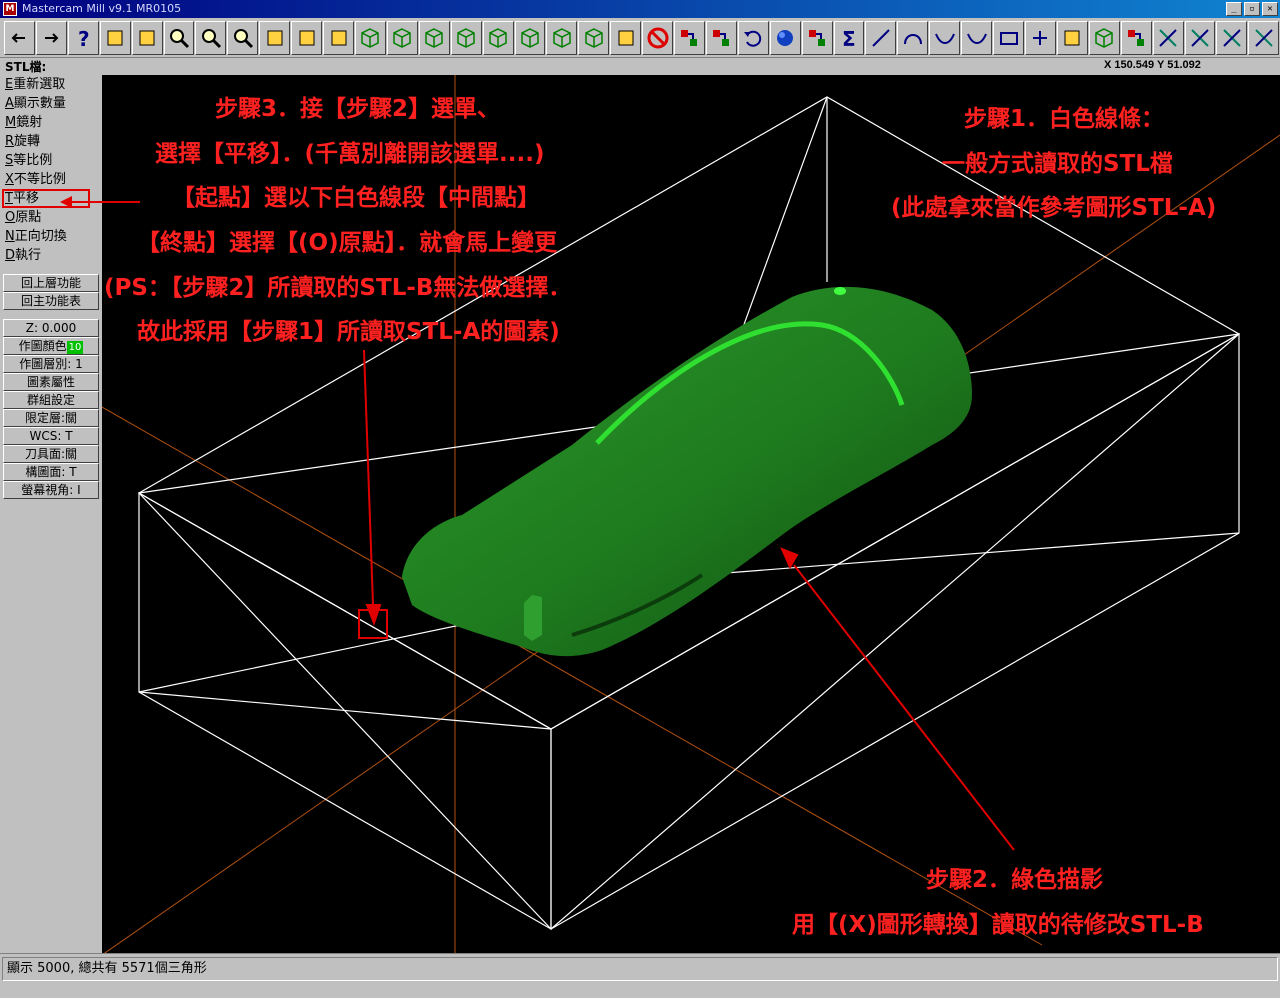 The height and width of the screenshot is (998, 1280). I want to click on zoom-fit-button, so click(211, 37).